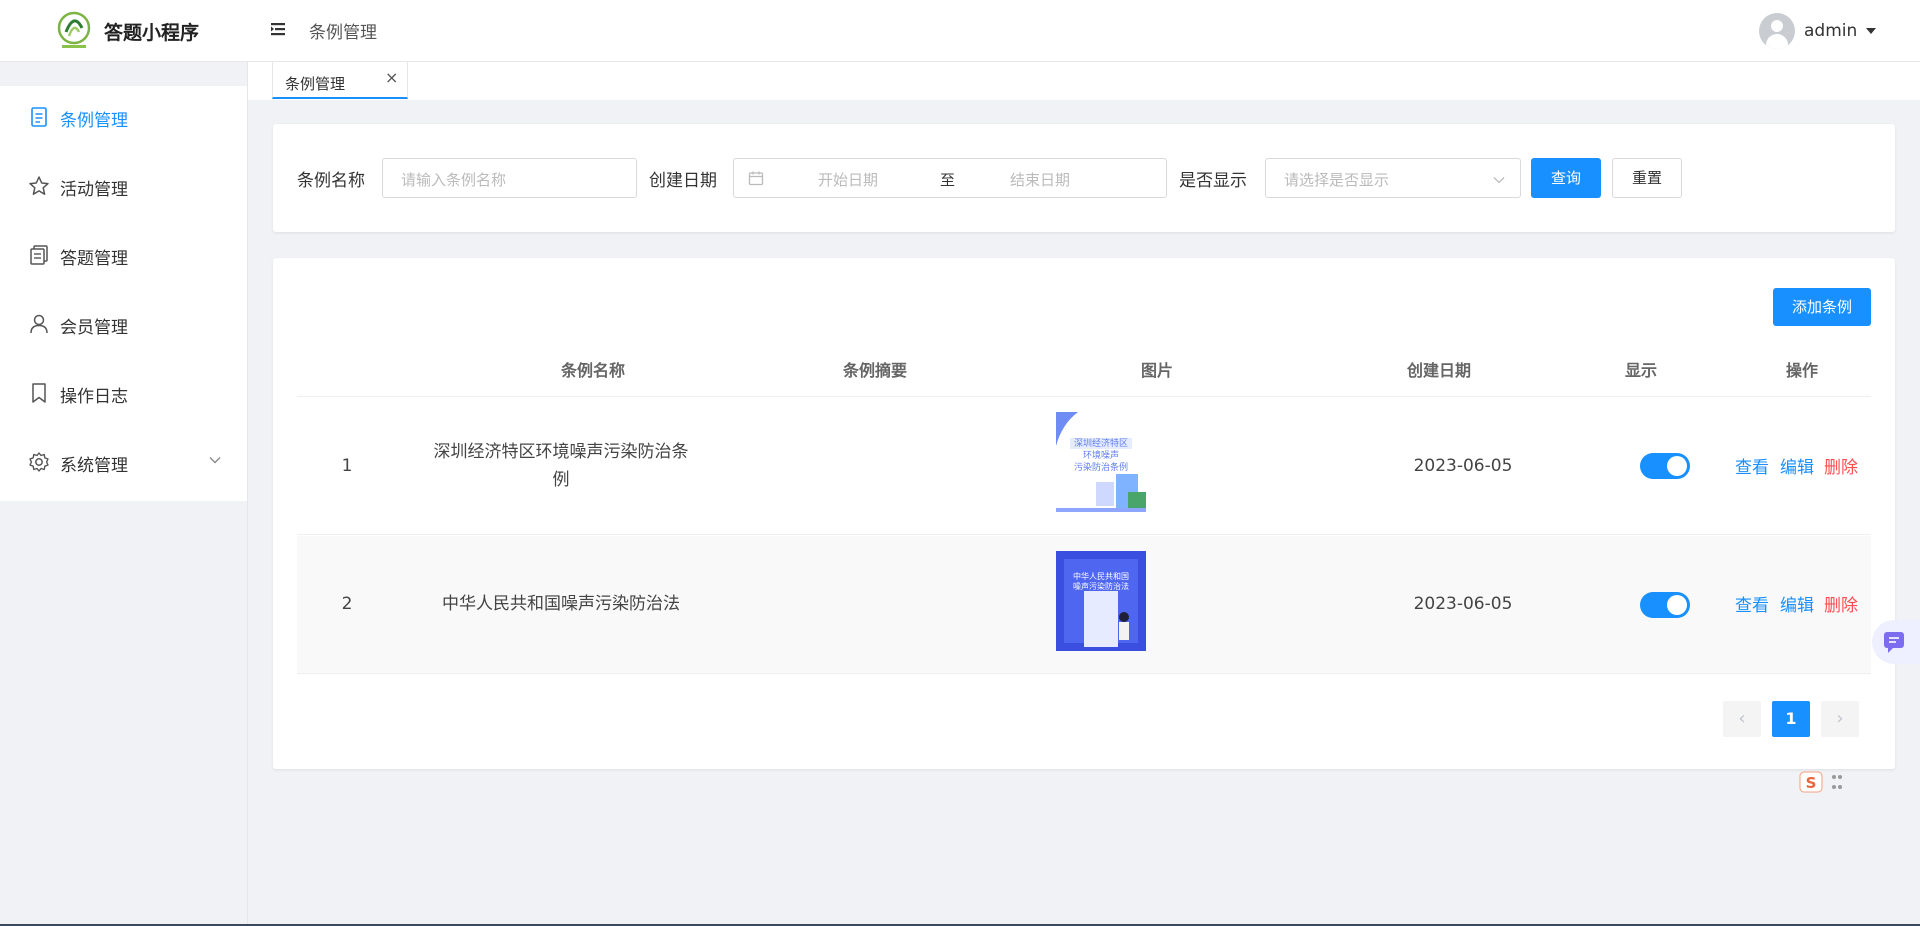 The image size is (1920, 926). I want to click on svg-text: S, so click(1811, 783).